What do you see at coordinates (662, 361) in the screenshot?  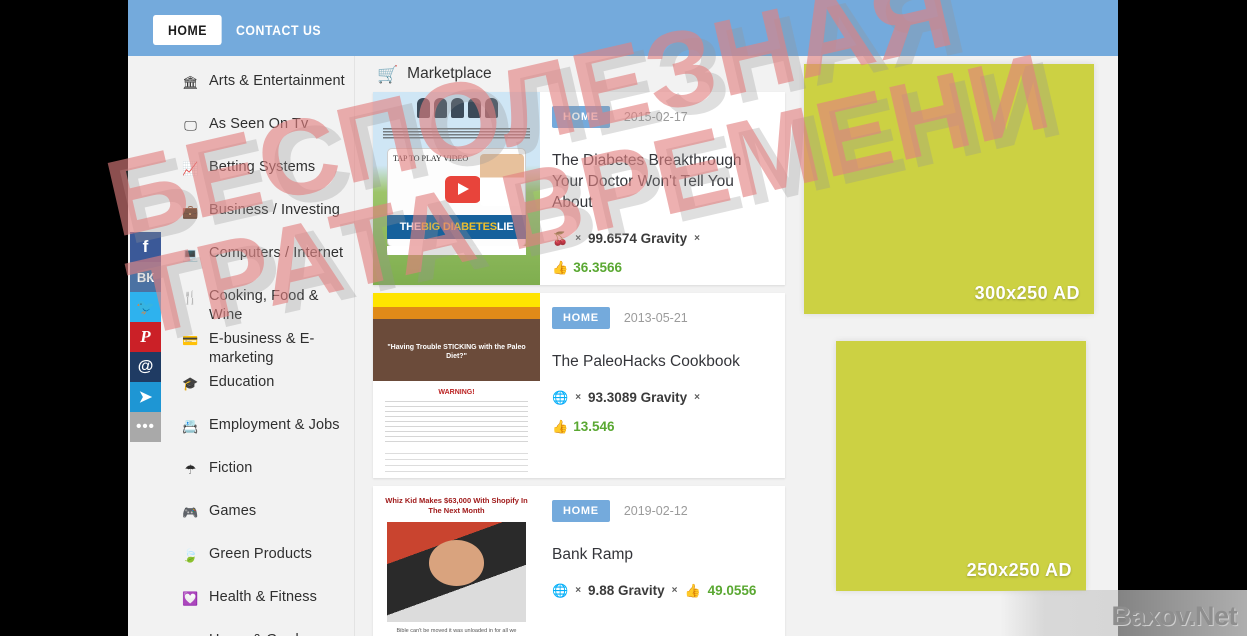 I see `listing-title: The PaleoHacks Cookbook` at bounding box center [662, 361].